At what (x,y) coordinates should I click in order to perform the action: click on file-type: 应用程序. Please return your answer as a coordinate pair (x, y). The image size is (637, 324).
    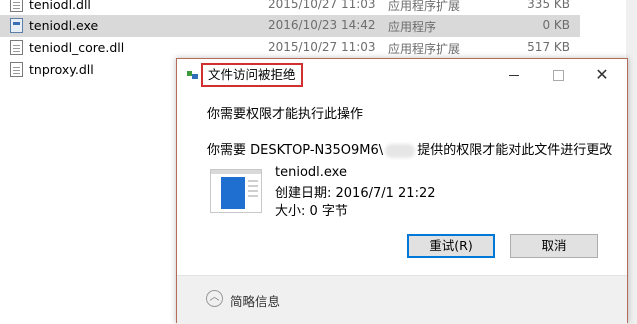
    Looking at the image, I should click on (412, 27).